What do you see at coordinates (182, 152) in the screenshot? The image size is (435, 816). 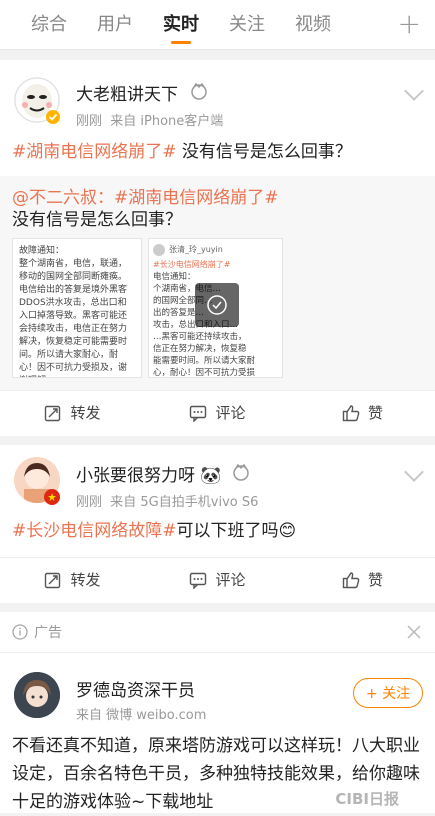 I see `post-text: #湖南电信网络崩了# 没有信号是怎么回事？` at bounding box center [182, 152].